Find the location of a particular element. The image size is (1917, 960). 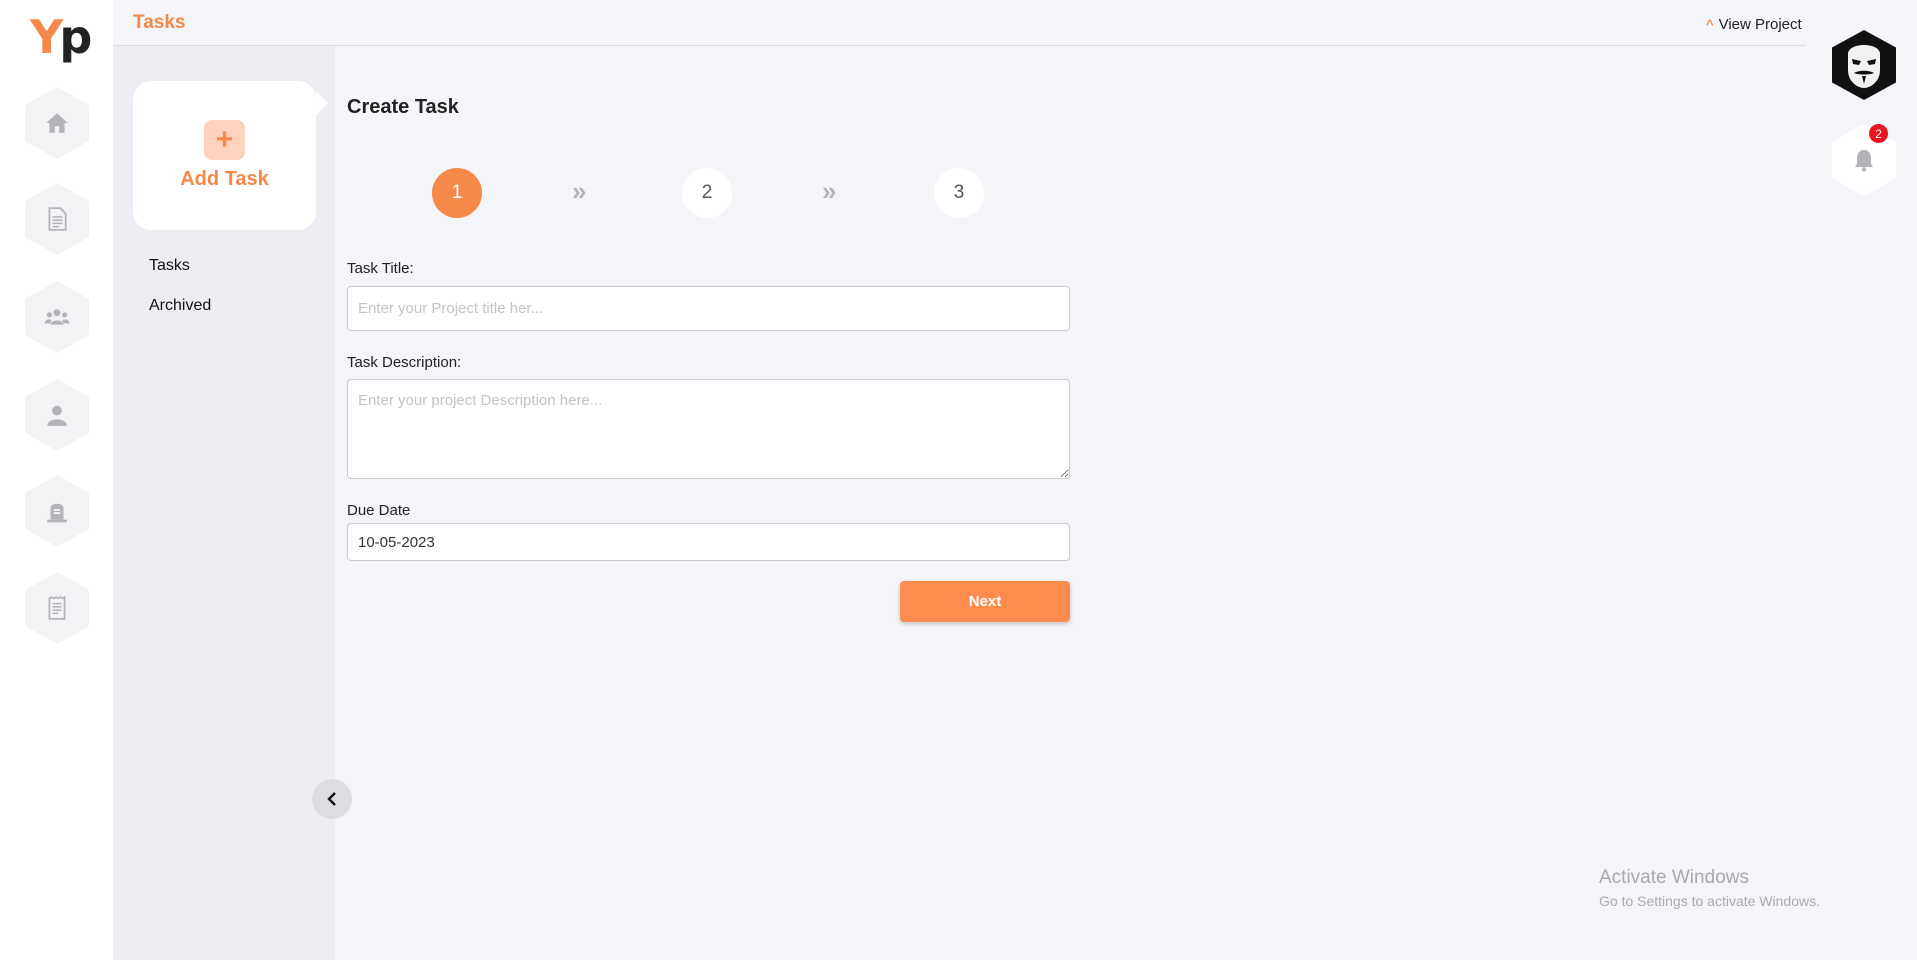

user-icon is located at coordinates (57, 415).